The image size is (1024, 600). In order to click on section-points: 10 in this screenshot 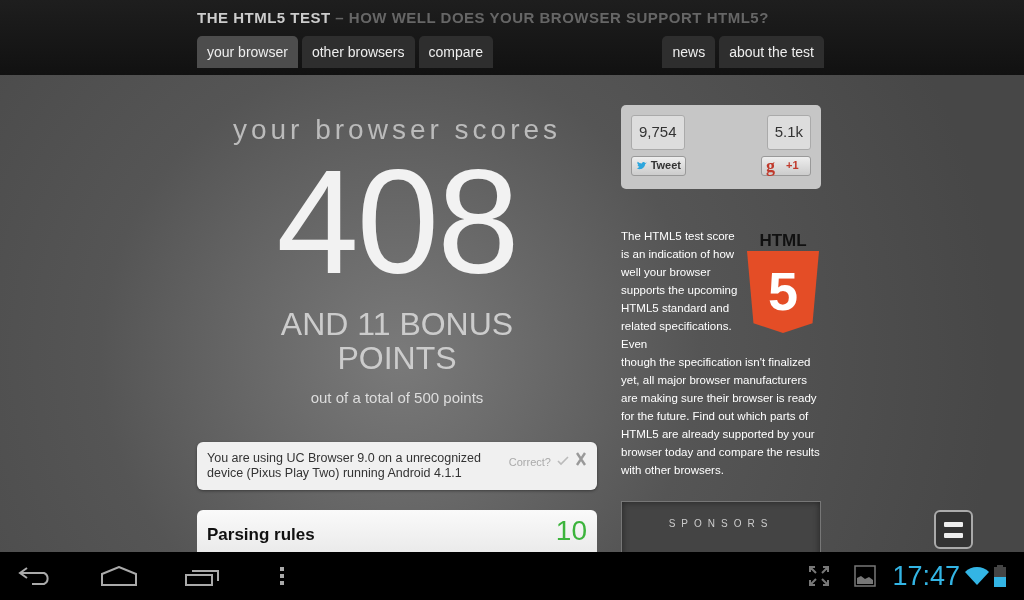, I will do `click(571, 531)`.